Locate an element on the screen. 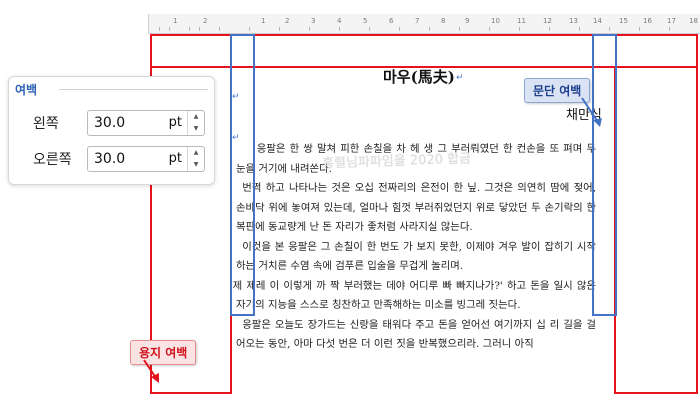 This screenshot has height=400, width=700. ruler-tick: 13 is located at coordinates (573, 21).